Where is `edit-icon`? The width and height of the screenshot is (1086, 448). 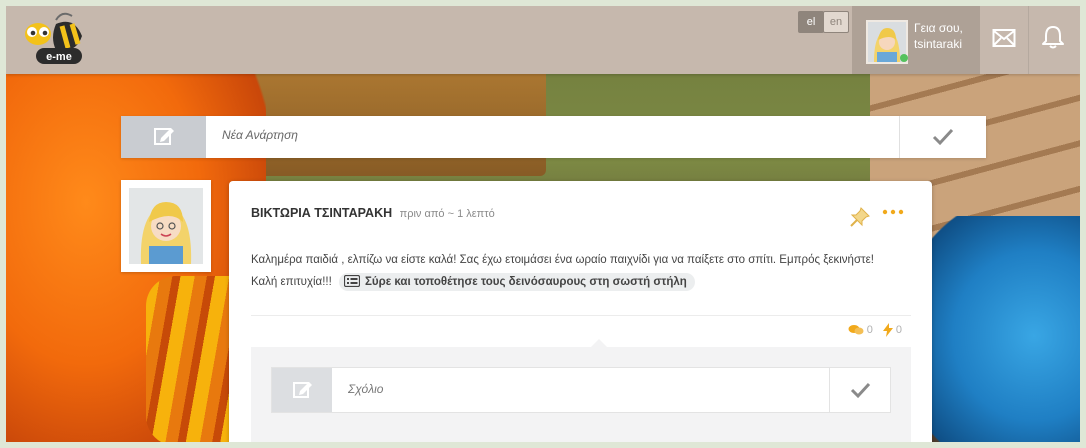 edit-icon is located at coordinates (163, 137).